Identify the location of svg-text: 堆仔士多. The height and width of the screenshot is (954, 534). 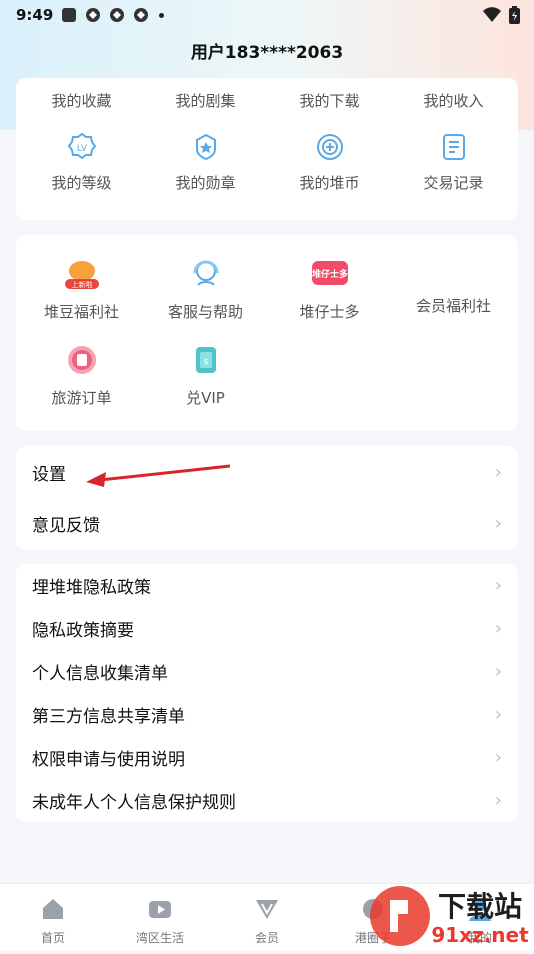
(329, 274).